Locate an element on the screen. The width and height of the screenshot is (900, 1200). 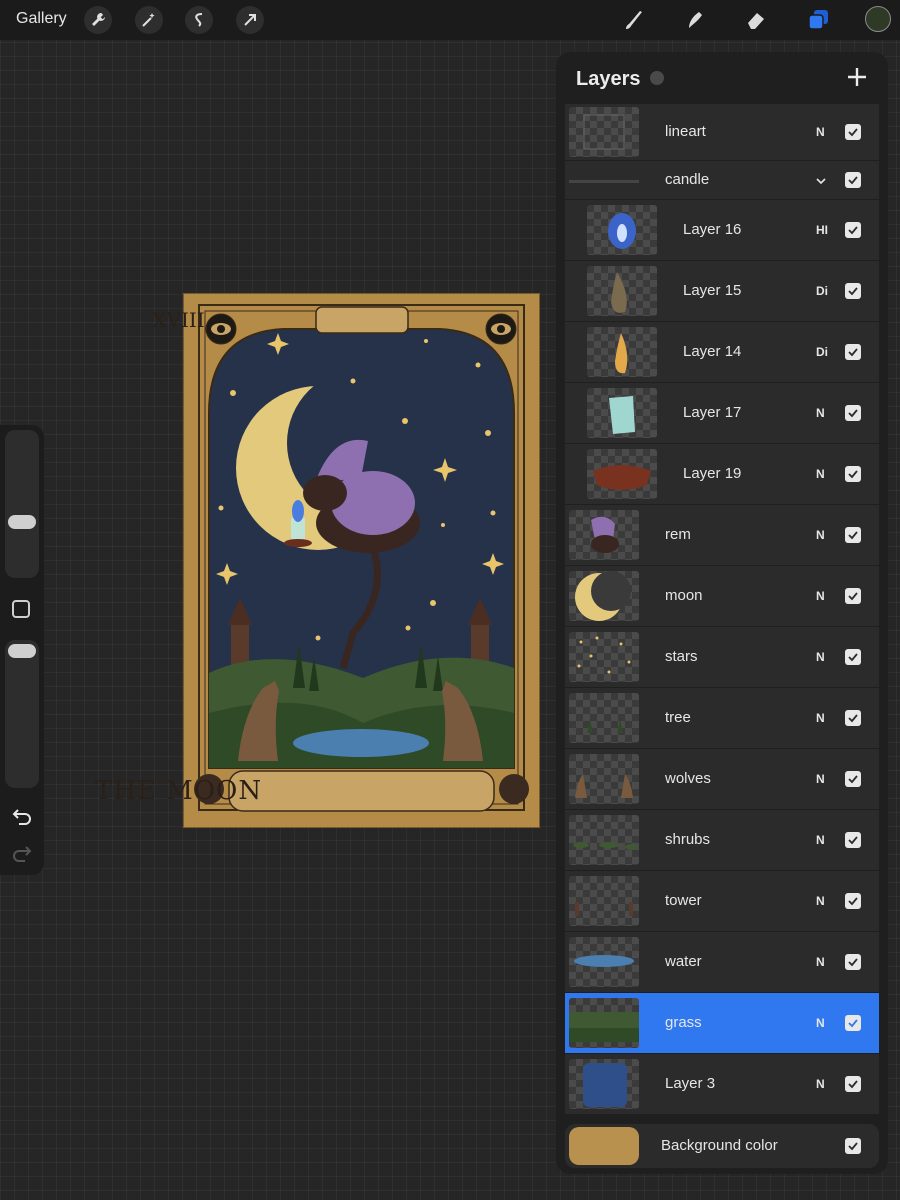
eraser-icon is located at coordinates (756, 20).